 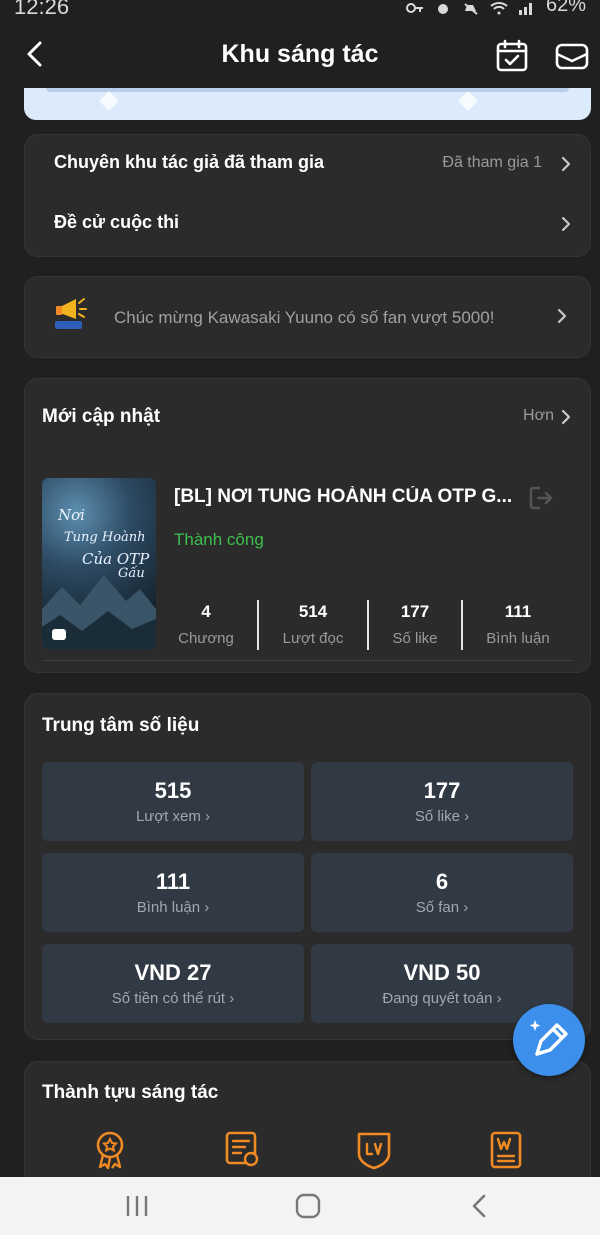 What do you see at coordinates (313, 638) in the screenshot?
I see `stat-label: Lượt đọc` at bounding box center [313, 638].